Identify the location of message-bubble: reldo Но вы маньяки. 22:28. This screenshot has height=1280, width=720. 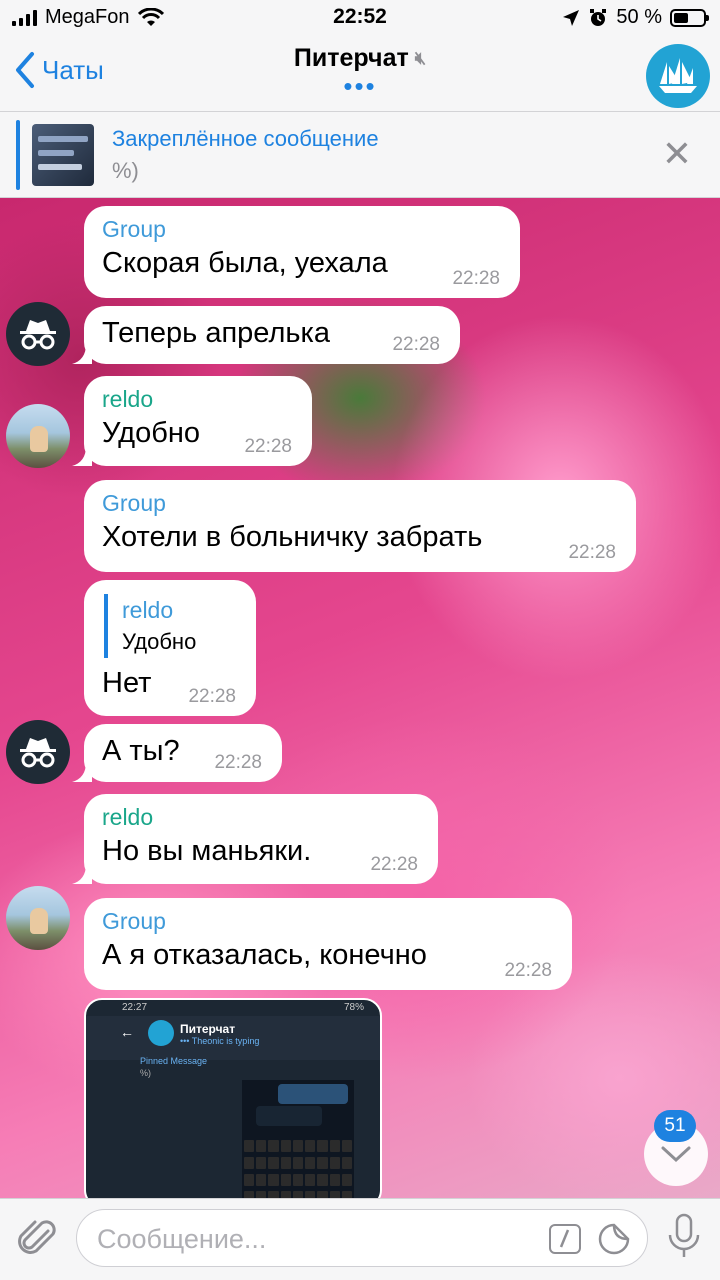
(261, 839).